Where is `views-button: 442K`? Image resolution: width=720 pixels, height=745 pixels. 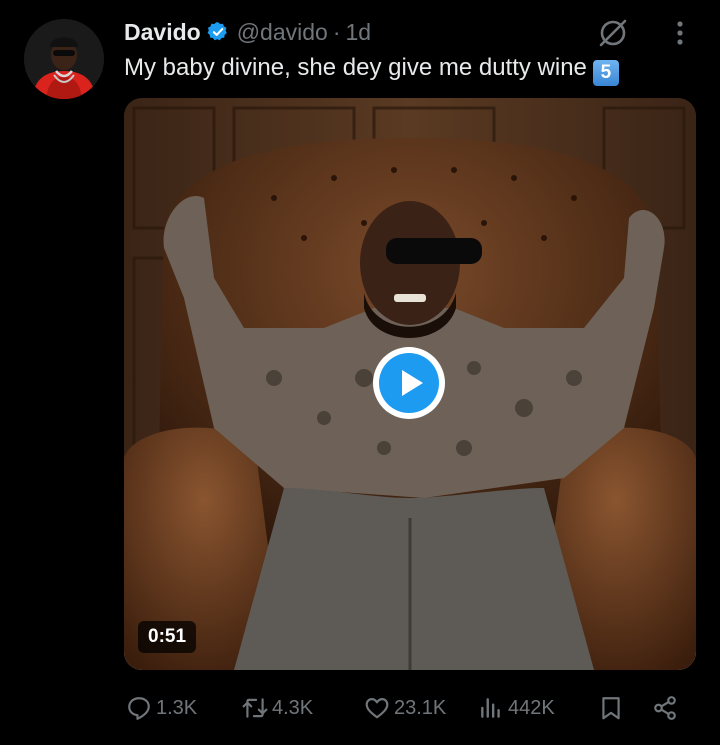 views-button: 442K is located at coordinates (516, 708).